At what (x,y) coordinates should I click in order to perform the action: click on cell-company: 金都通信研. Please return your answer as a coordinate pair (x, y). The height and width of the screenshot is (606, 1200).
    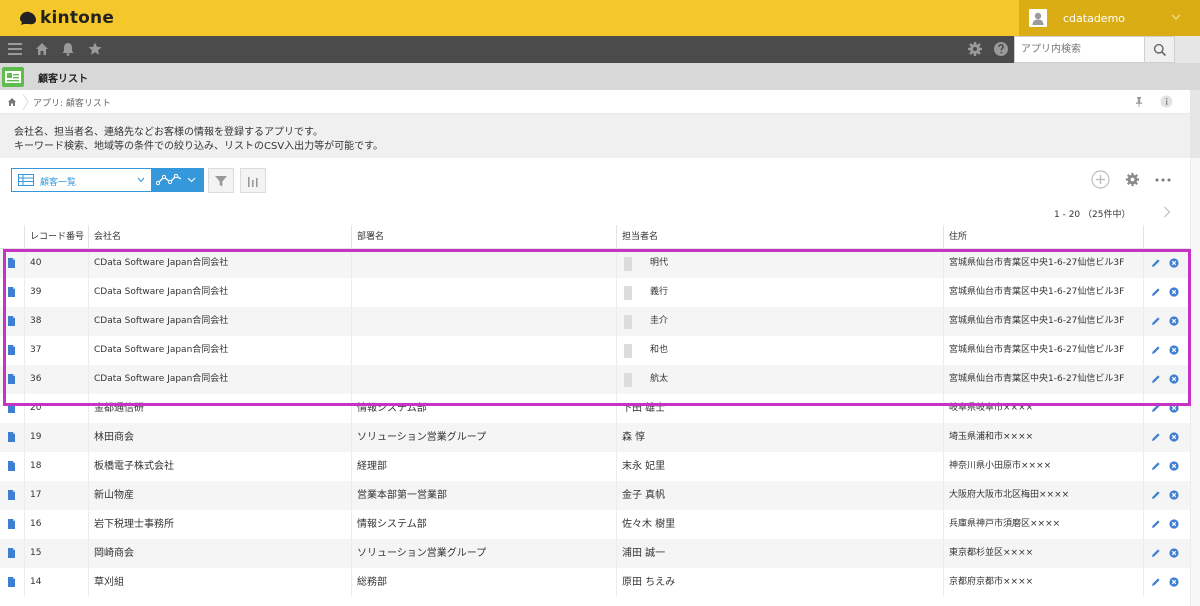
    Looking at the image, I should click on (219, 408).